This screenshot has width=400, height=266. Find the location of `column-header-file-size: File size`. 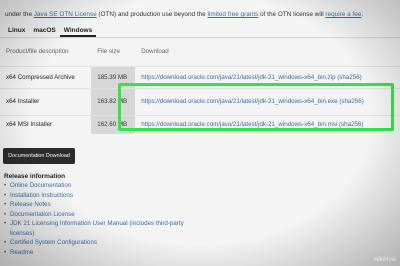

column-header-file-size: File size is located at coordinates (108, 52).